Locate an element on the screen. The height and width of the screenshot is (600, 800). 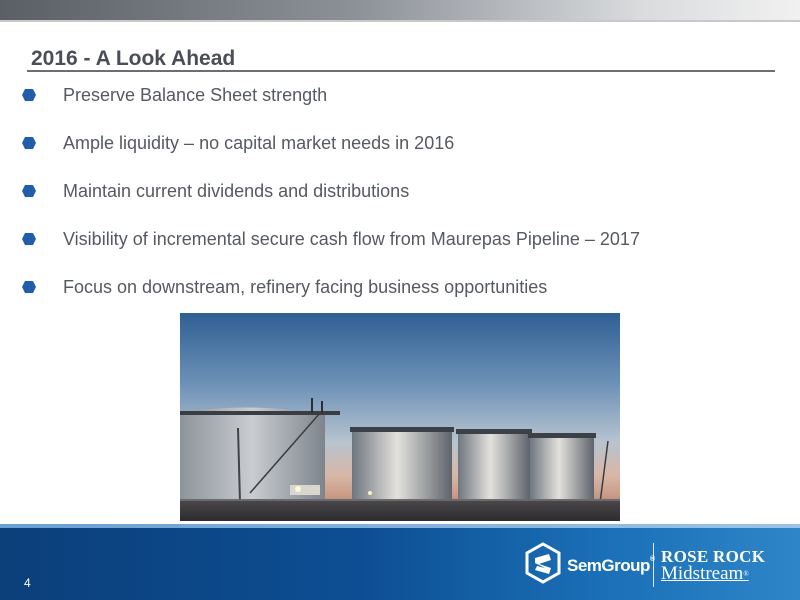
top-bar-rule is located at coordinates (400, 21).